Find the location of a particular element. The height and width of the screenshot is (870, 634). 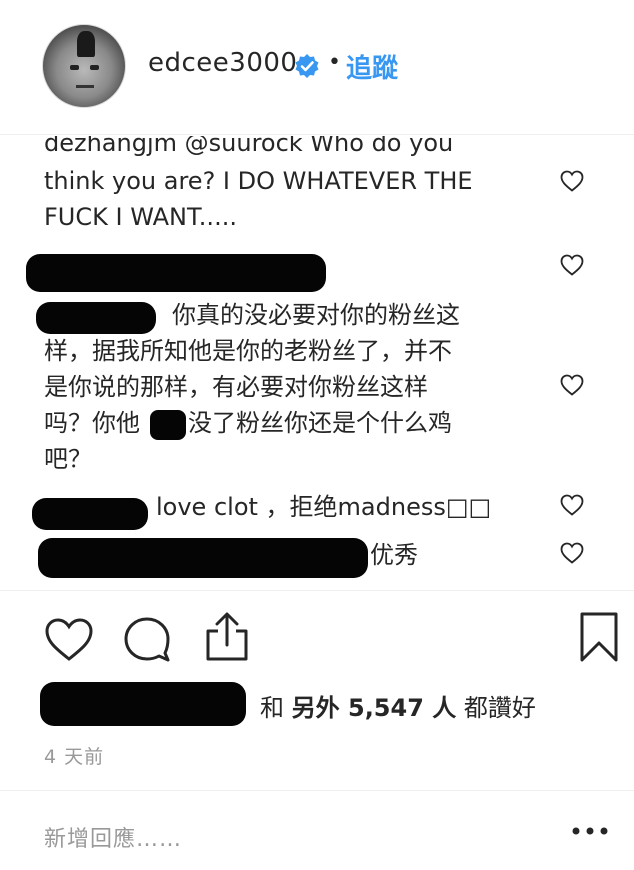

comment-line: dezhangjm @suurock Who do you is located at coordinates (249, 146).